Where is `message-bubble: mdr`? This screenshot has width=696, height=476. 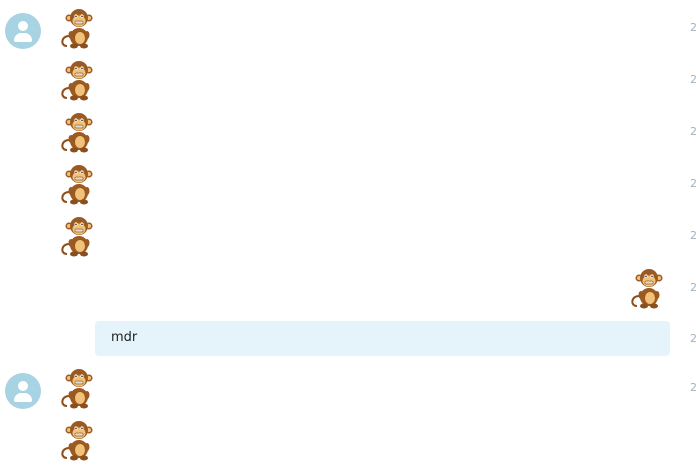
message-bubble: mdr is located at coordinates (382, 338).